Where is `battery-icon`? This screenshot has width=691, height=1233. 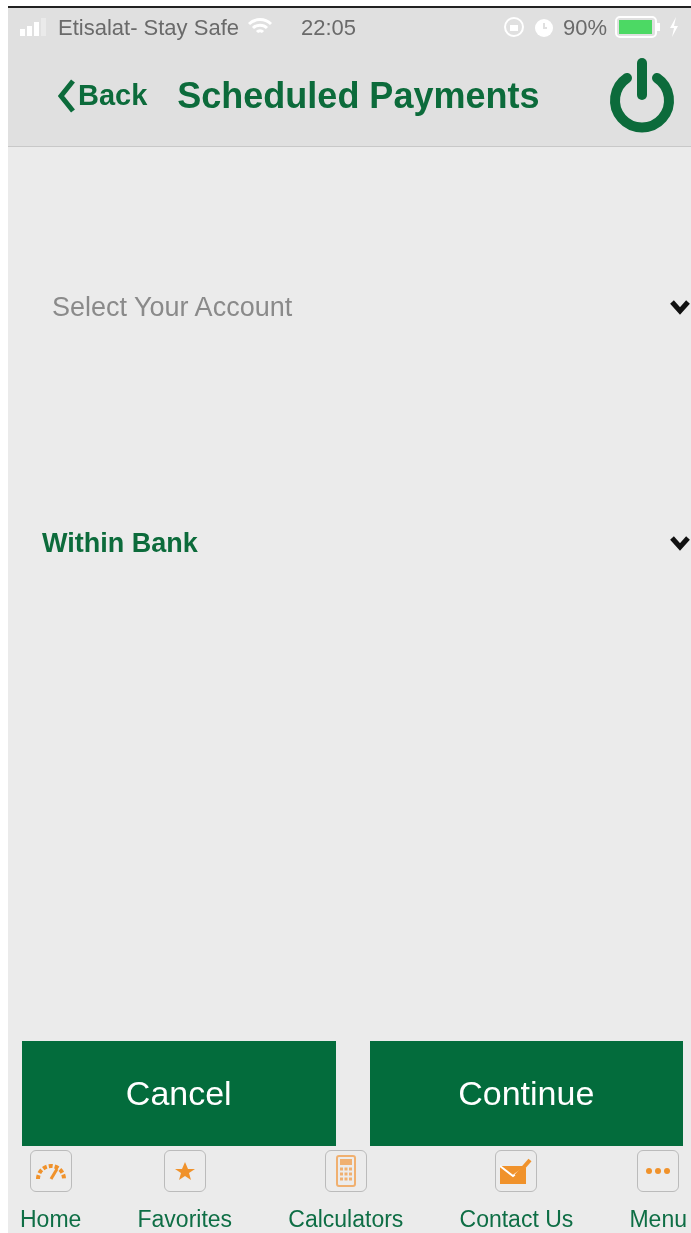
battery-icon is located at coordinates (638, 27).